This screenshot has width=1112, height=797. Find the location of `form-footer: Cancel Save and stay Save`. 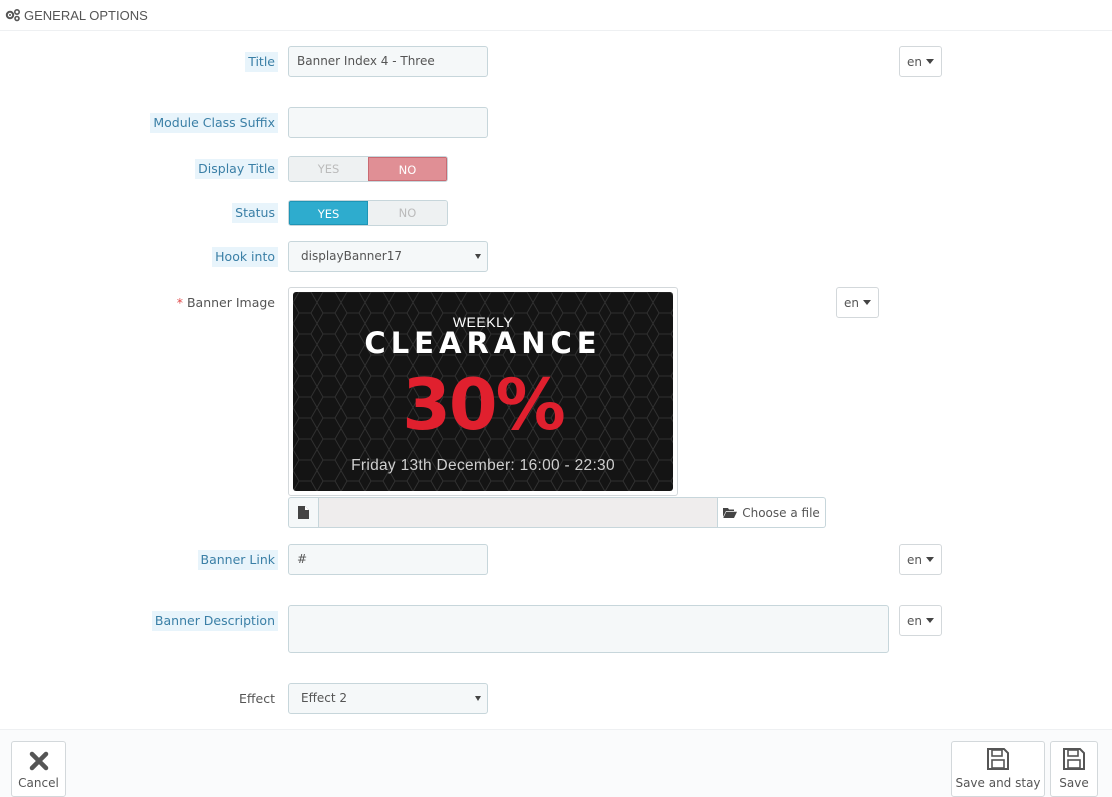

form-footer: Cancel Save and stay Save is located at coordinates (556, 763).